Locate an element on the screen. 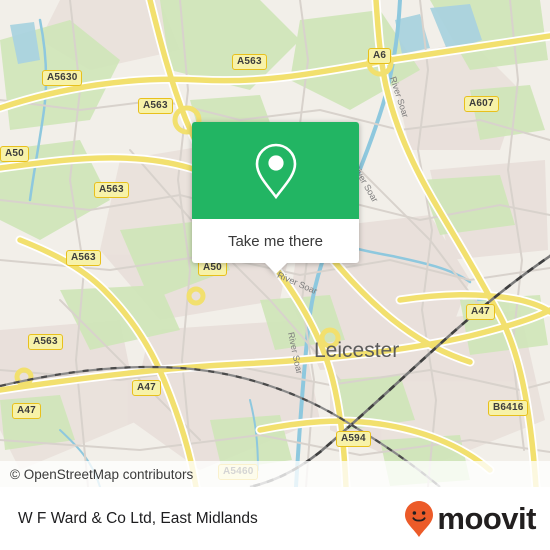 This screenshot has width=550, height=550. popup-action: Take me there is located at coordinates (275, 246).